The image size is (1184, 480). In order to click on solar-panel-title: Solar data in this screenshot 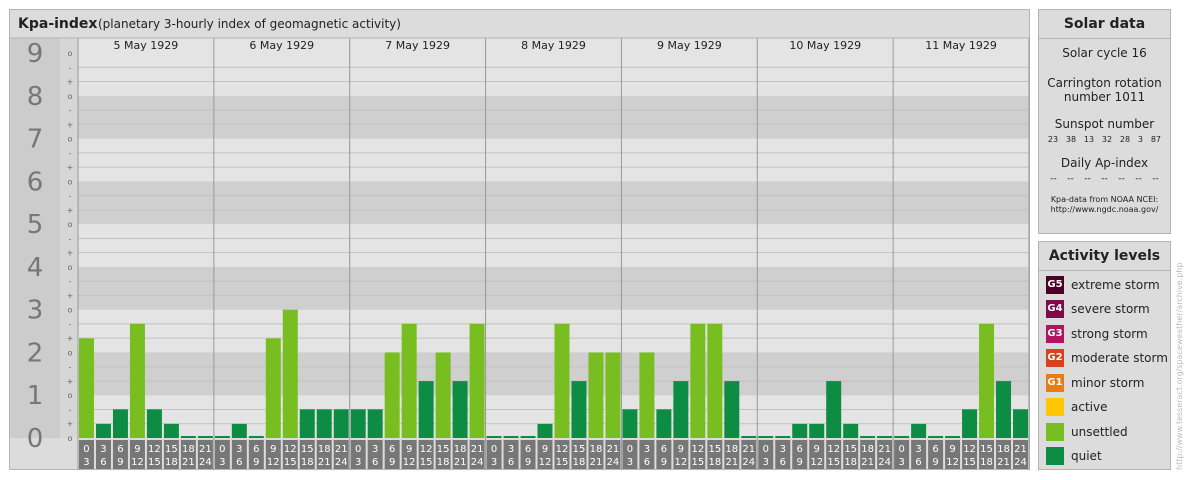, I will do `click(1104, 24)`.